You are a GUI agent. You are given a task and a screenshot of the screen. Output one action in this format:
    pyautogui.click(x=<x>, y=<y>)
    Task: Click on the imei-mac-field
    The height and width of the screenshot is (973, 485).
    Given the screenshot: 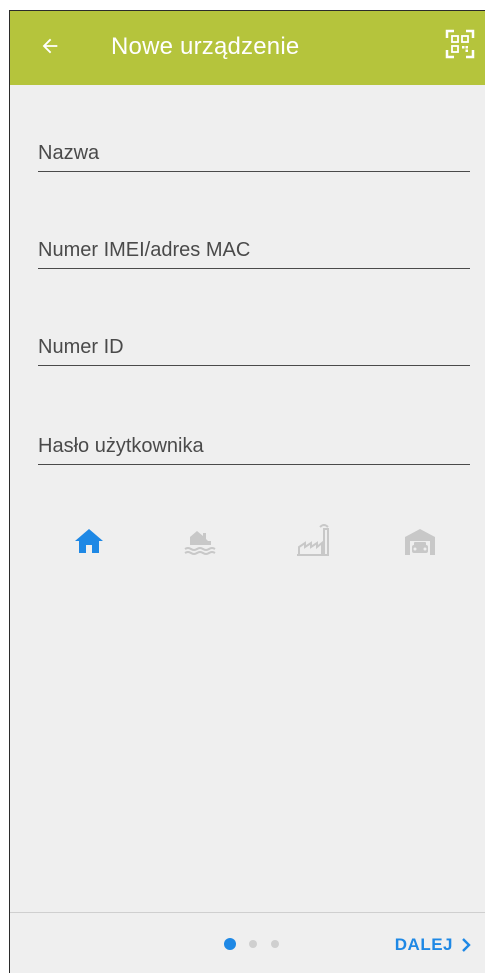 What is the action you would take?
    pyautogui.click(x=254, y=248)
    